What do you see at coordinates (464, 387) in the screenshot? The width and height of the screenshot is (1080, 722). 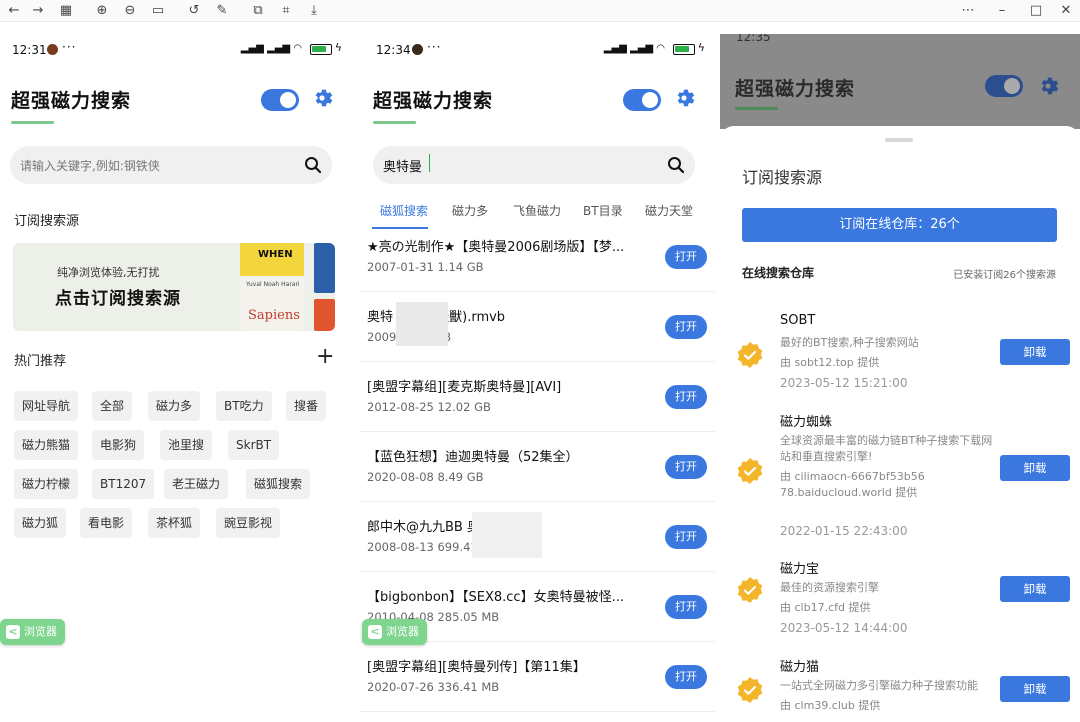 I see `result-title: [奥盟字幕组][麦克斯奥特曼][AVI]` at bounding box center [464, 387].